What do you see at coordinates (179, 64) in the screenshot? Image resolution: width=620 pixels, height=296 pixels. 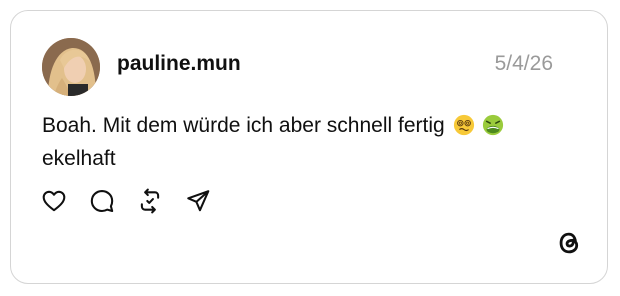 I see `username: pauline.mun` at bounding box center [179, 64].